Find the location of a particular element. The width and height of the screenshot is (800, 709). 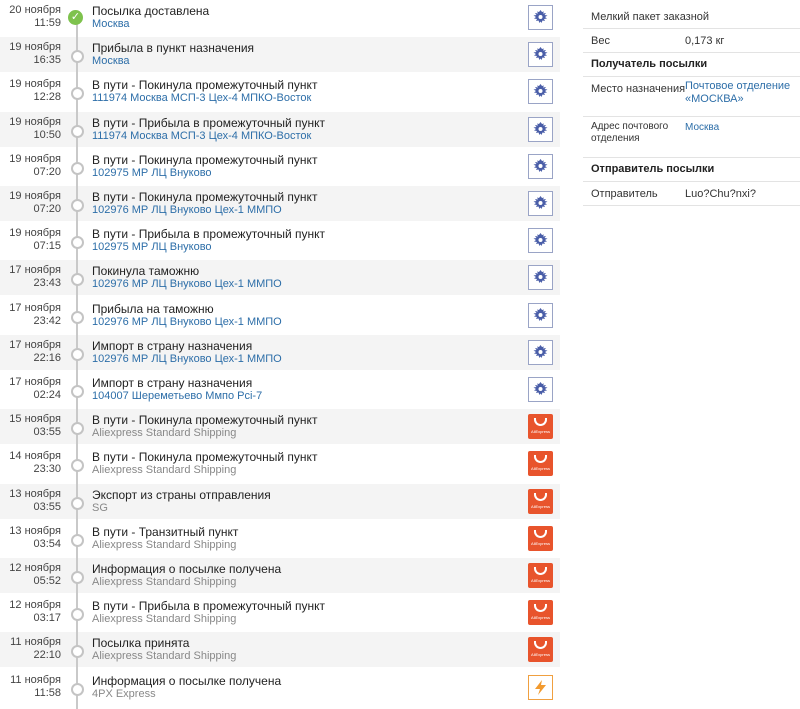

event-location-link: 104007 Шереметьево Ммпо Pci-7 is located at coordinates (177, 396).